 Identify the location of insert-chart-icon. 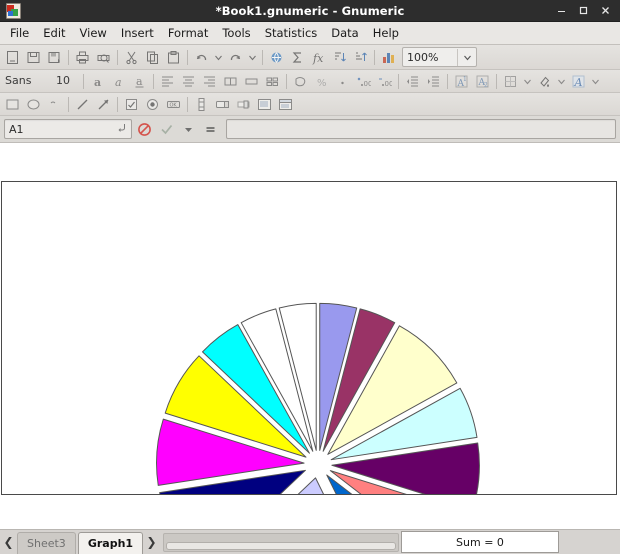
(388, 57).